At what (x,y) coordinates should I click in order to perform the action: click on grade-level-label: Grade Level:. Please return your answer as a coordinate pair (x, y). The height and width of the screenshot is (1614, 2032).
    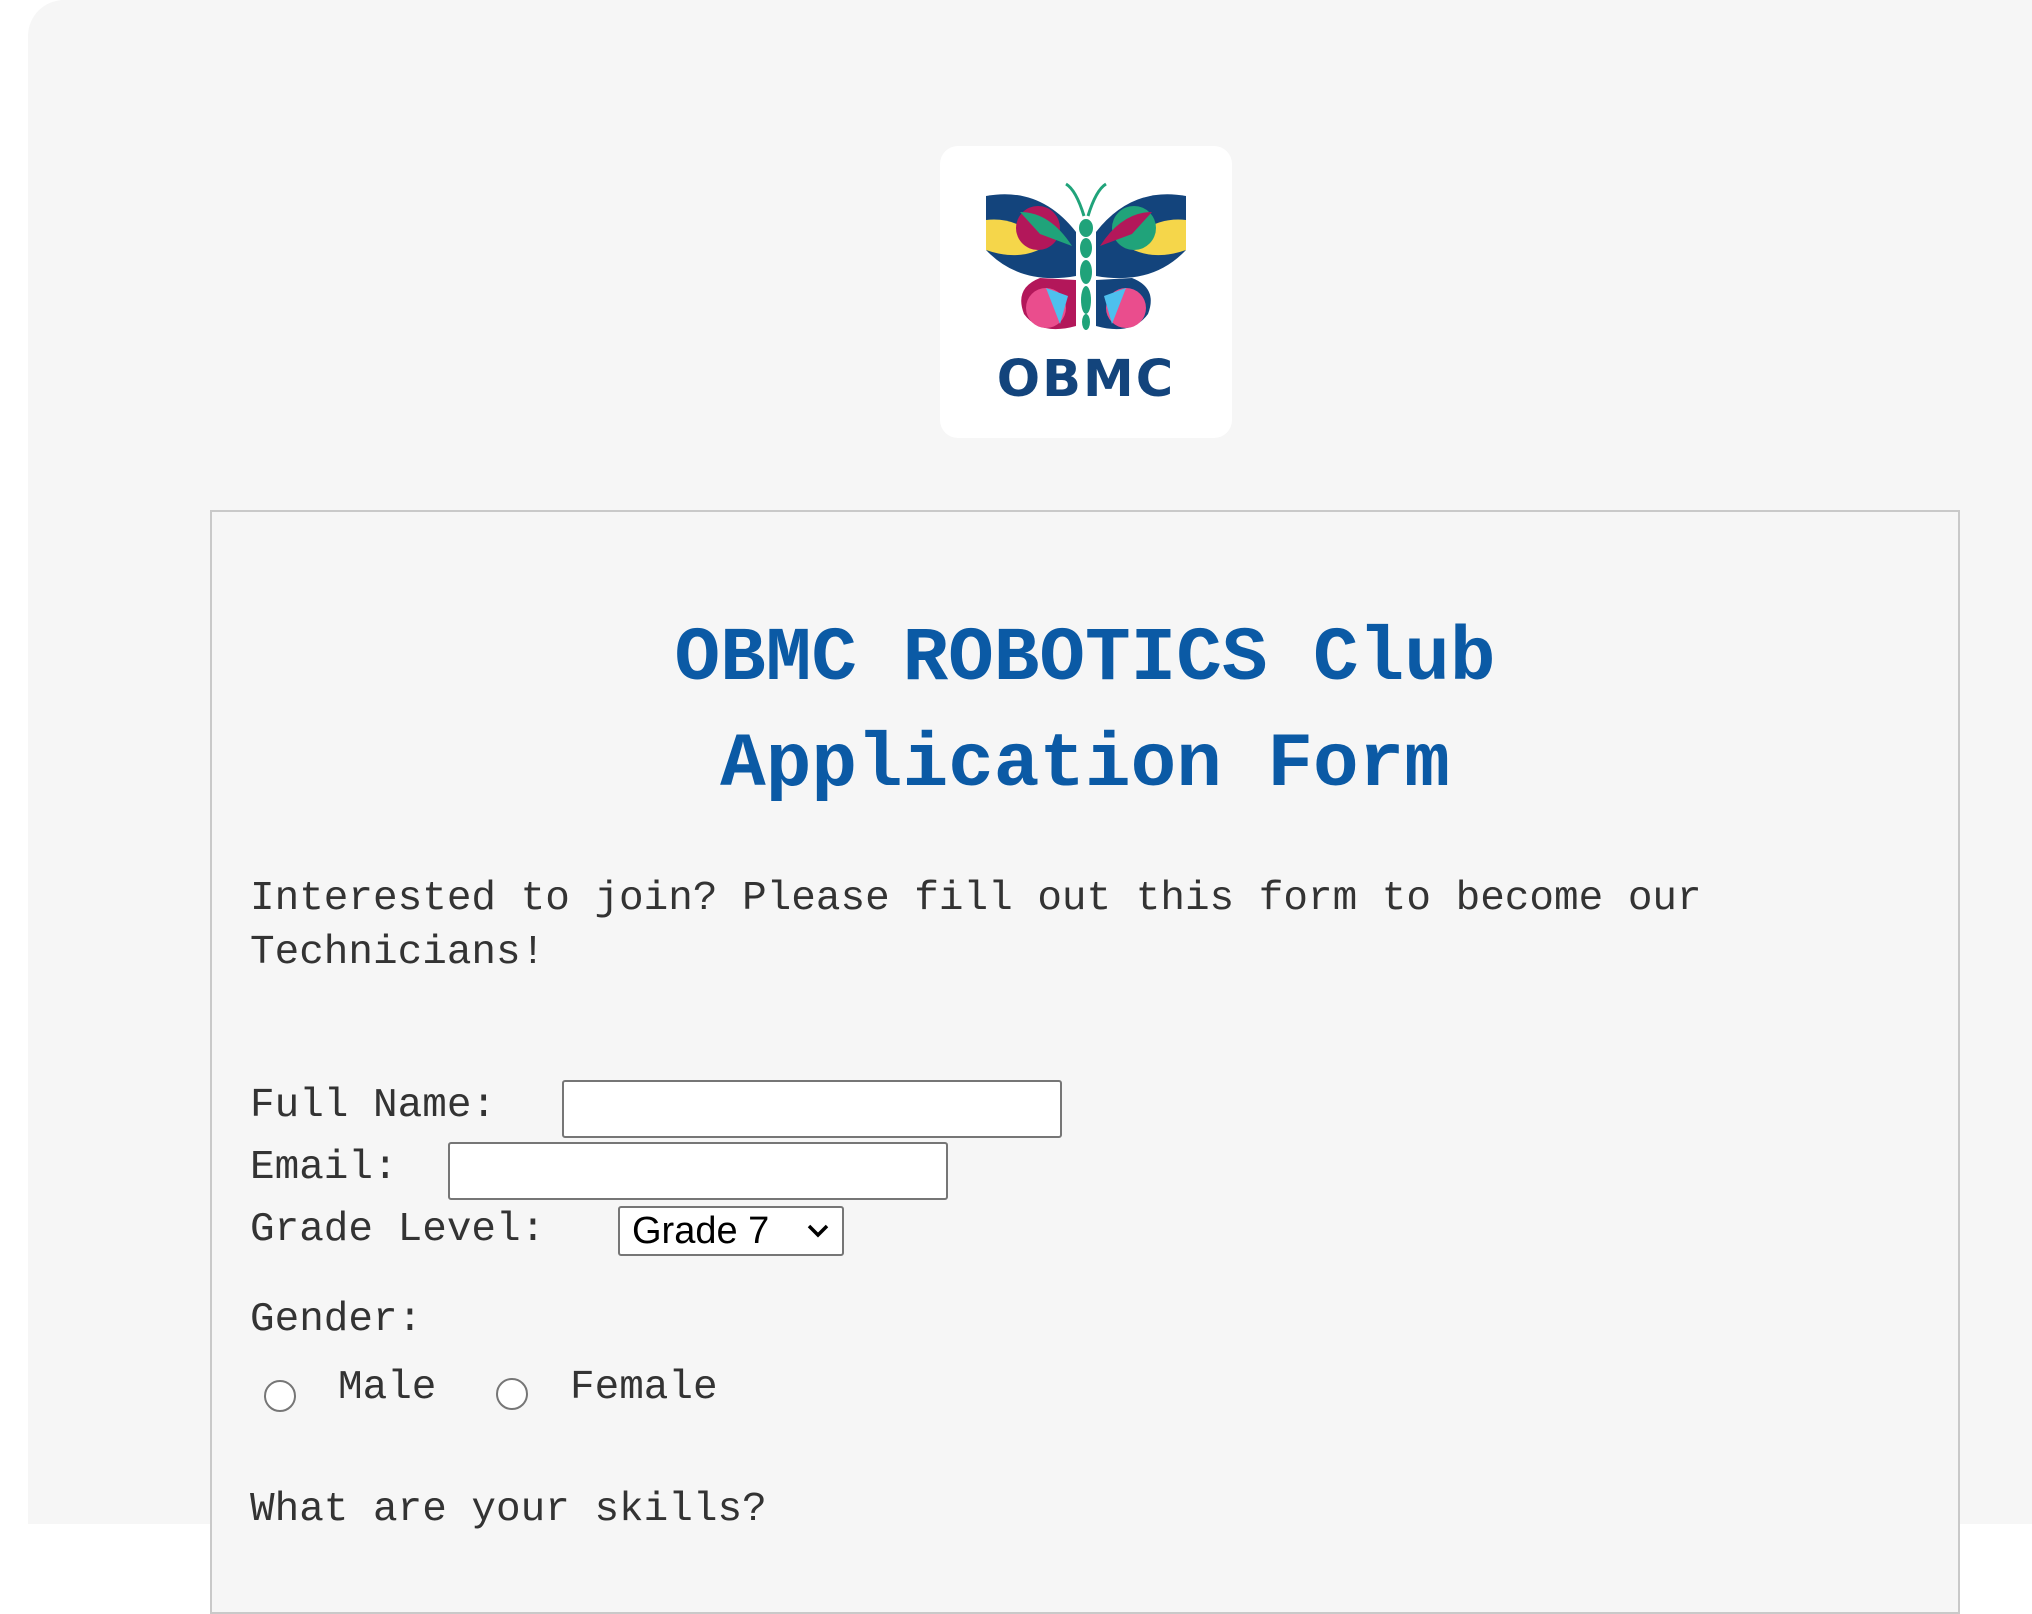
    Looking at the image, I should click on (398, 1230).